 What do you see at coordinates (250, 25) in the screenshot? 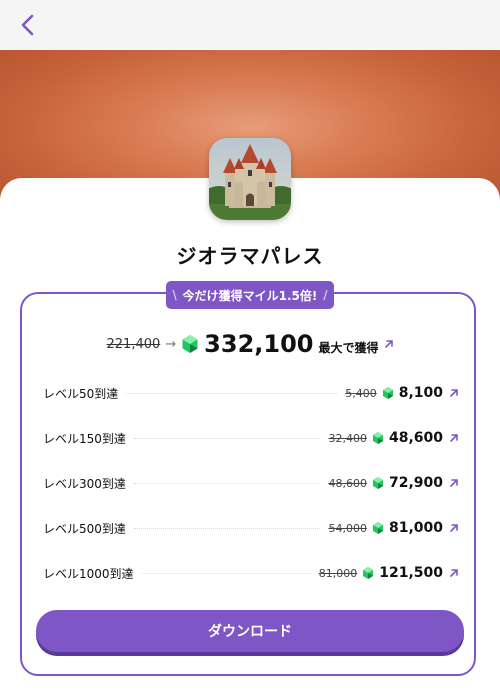
I see `top-bar` at bounding box center [250, 25].